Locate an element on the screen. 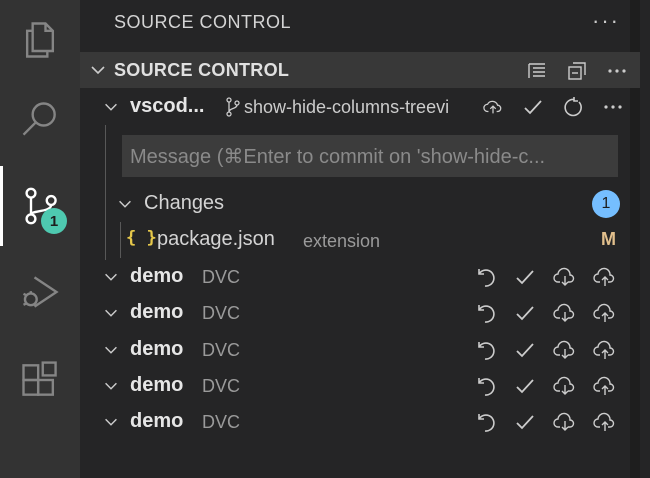 Image resolution: width=650 pixels, height=478 pixels. collapse-all-icon is located at coordinates (577, 71).